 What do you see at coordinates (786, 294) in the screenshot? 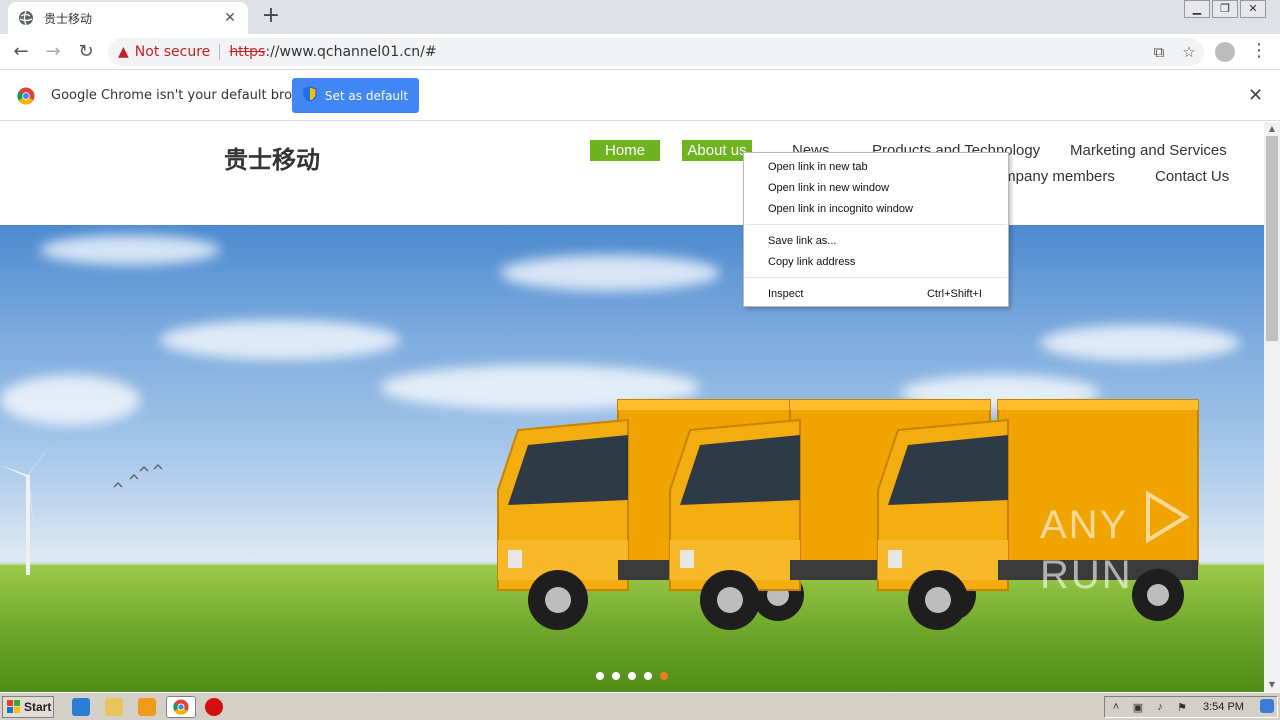
I see `ctx-item-label: Inspect` at bounding box center [786, 294].